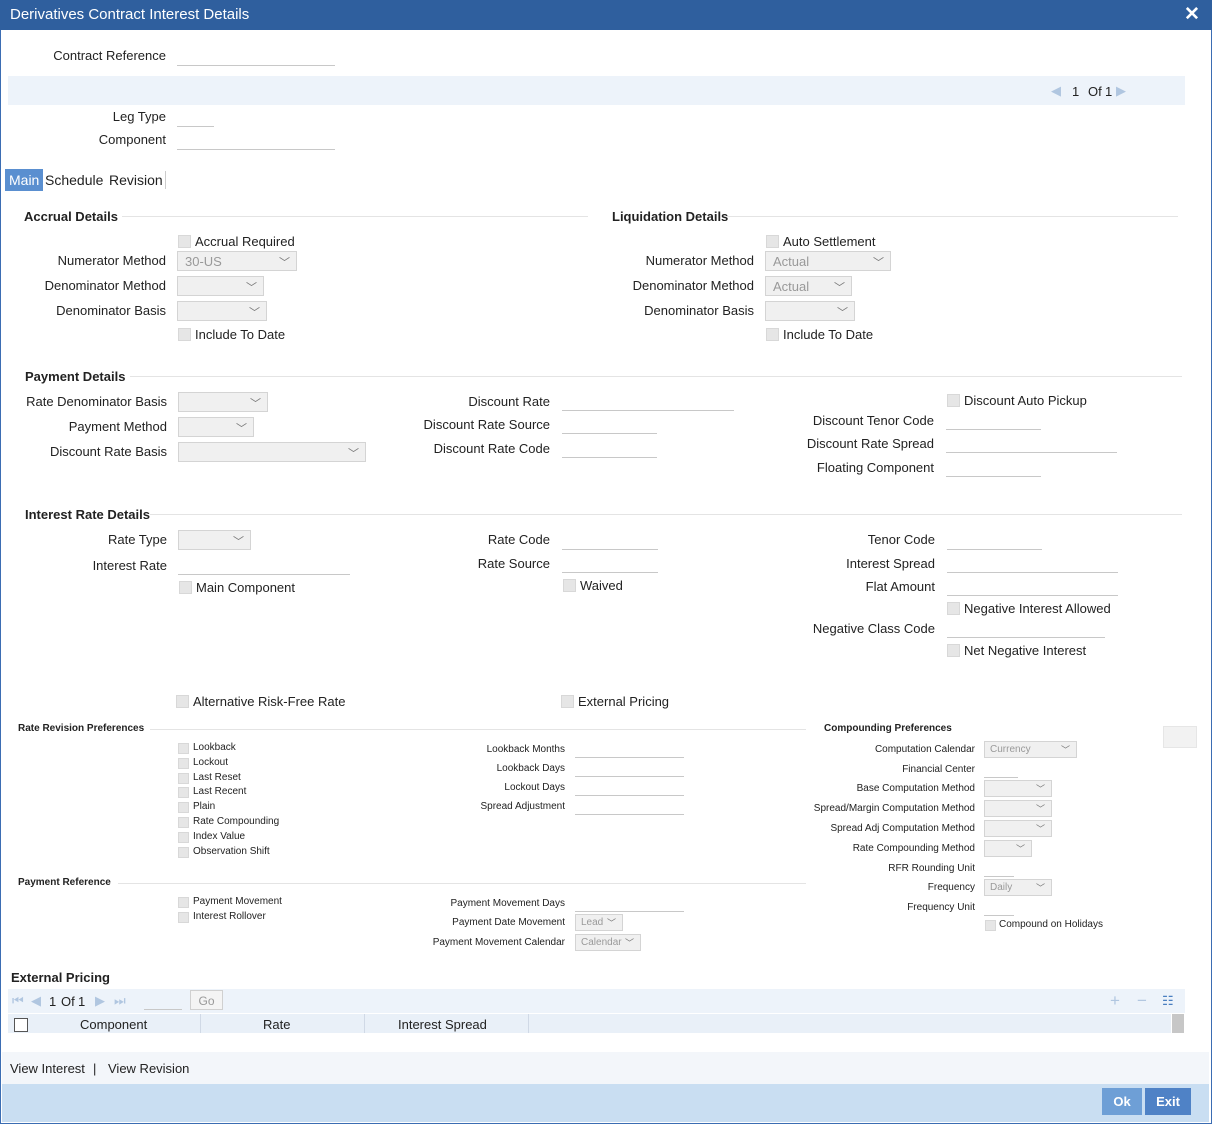 The width and height of the screenshot is (1212, 1125). I want to click on rate-source-field, so click(610, 564).